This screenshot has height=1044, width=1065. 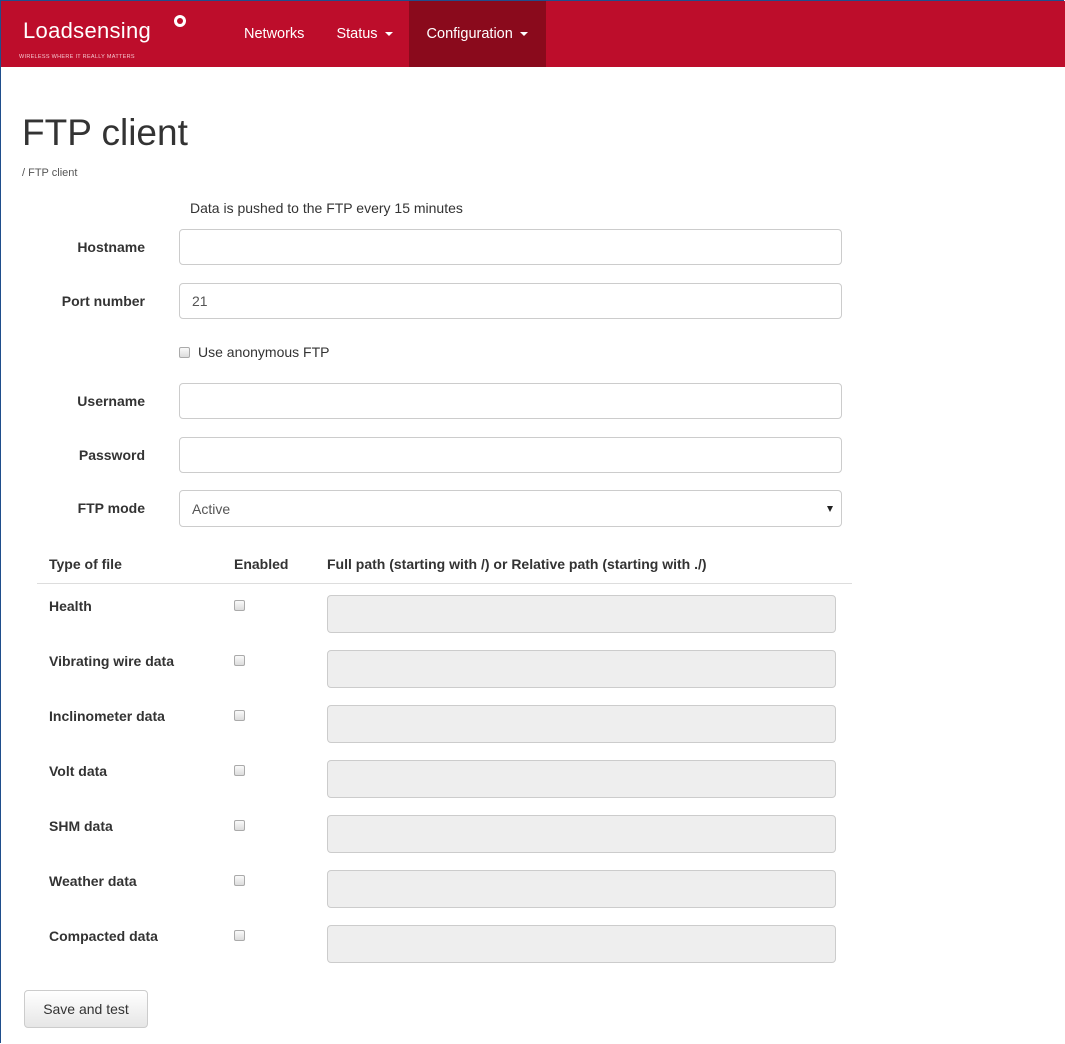 What do you see at coordinates (510, 301) in the screenshot?
I see `port-number-input` at bounding box center [510, 301].